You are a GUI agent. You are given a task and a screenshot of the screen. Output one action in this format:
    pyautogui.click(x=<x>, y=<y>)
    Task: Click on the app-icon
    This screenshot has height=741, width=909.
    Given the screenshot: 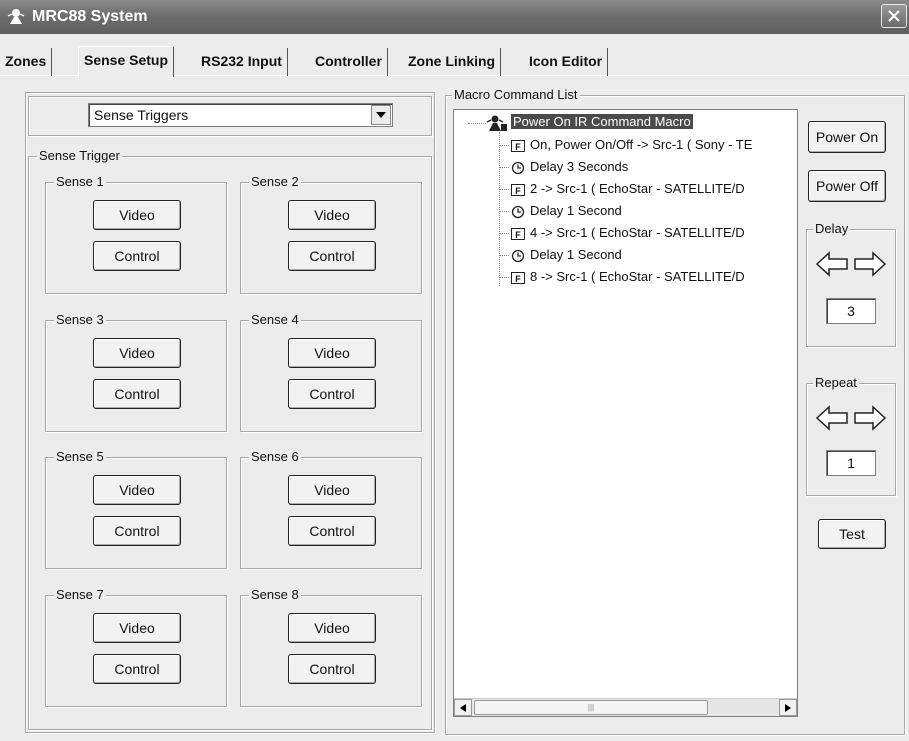 What is the action you would take?
    pyautogui.click(x=16, y=16)
    